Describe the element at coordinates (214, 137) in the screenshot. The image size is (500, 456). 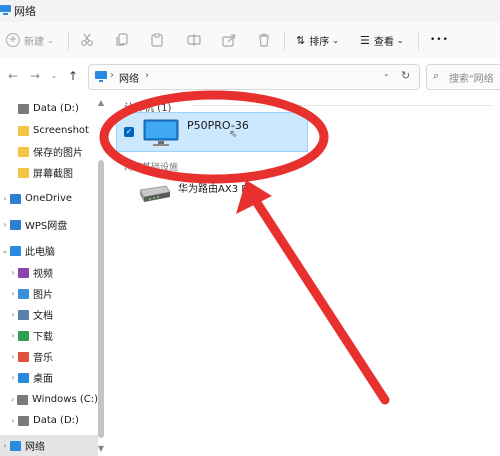
I see `highlight-circle` at that location.